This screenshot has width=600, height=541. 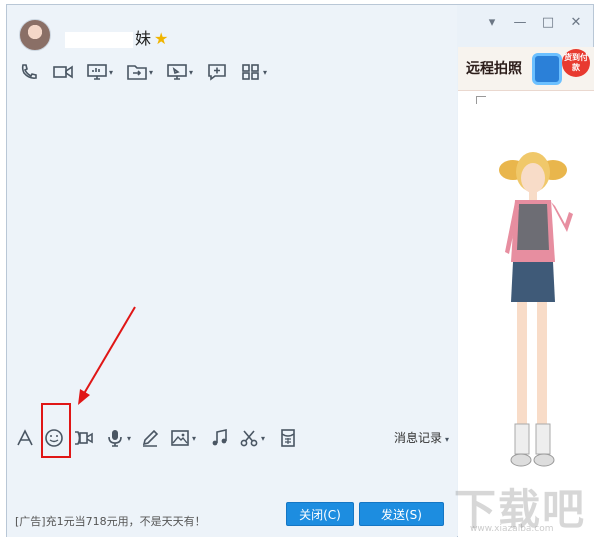 I want to click on message-history-button: 消息记录 ▾, so click(x=421, y=437).